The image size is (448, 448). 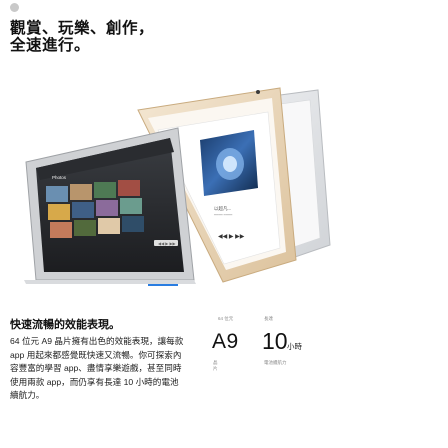 I want to click on apple-logo-icon, so click(x=14, y=7).